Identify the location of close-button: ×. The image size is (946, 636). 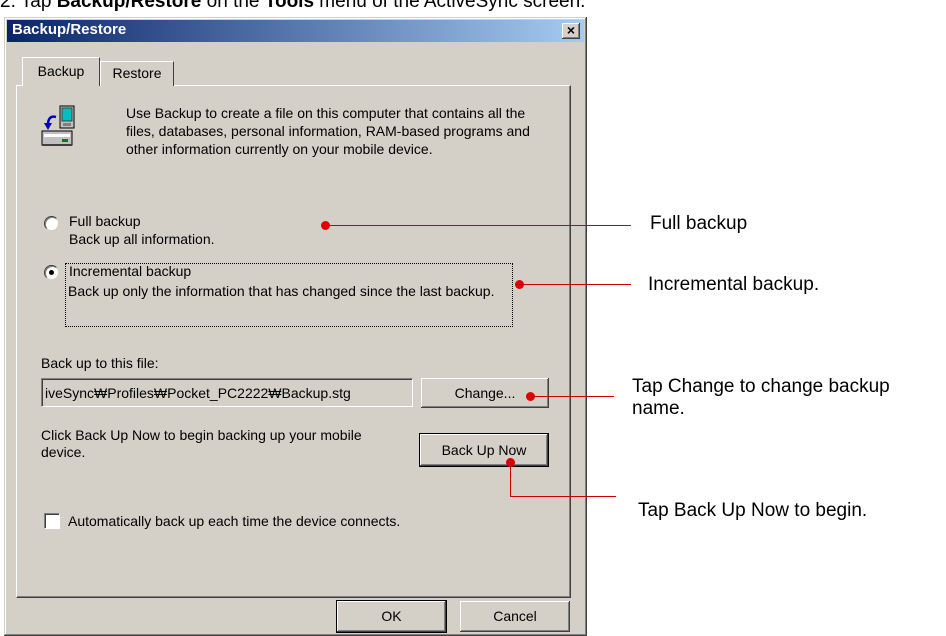
(571, 31).